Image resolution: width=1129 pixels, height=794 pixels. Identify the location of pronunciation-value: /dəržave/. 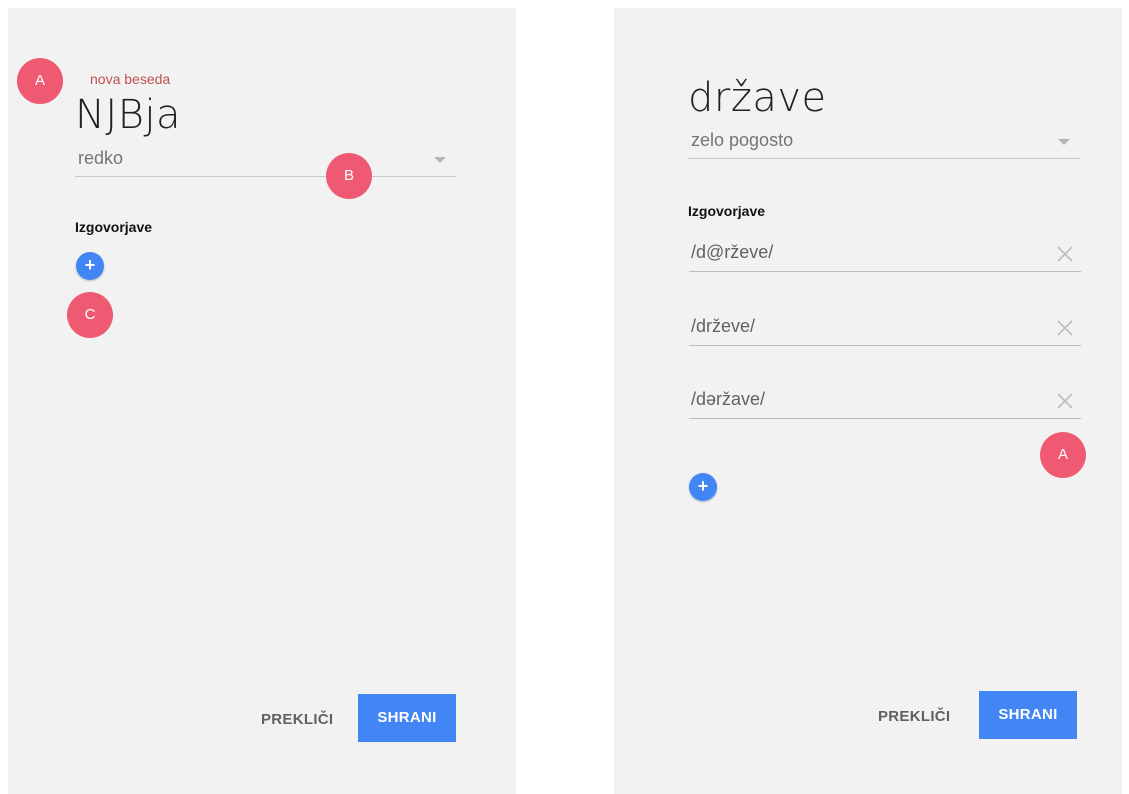
(728, 399).